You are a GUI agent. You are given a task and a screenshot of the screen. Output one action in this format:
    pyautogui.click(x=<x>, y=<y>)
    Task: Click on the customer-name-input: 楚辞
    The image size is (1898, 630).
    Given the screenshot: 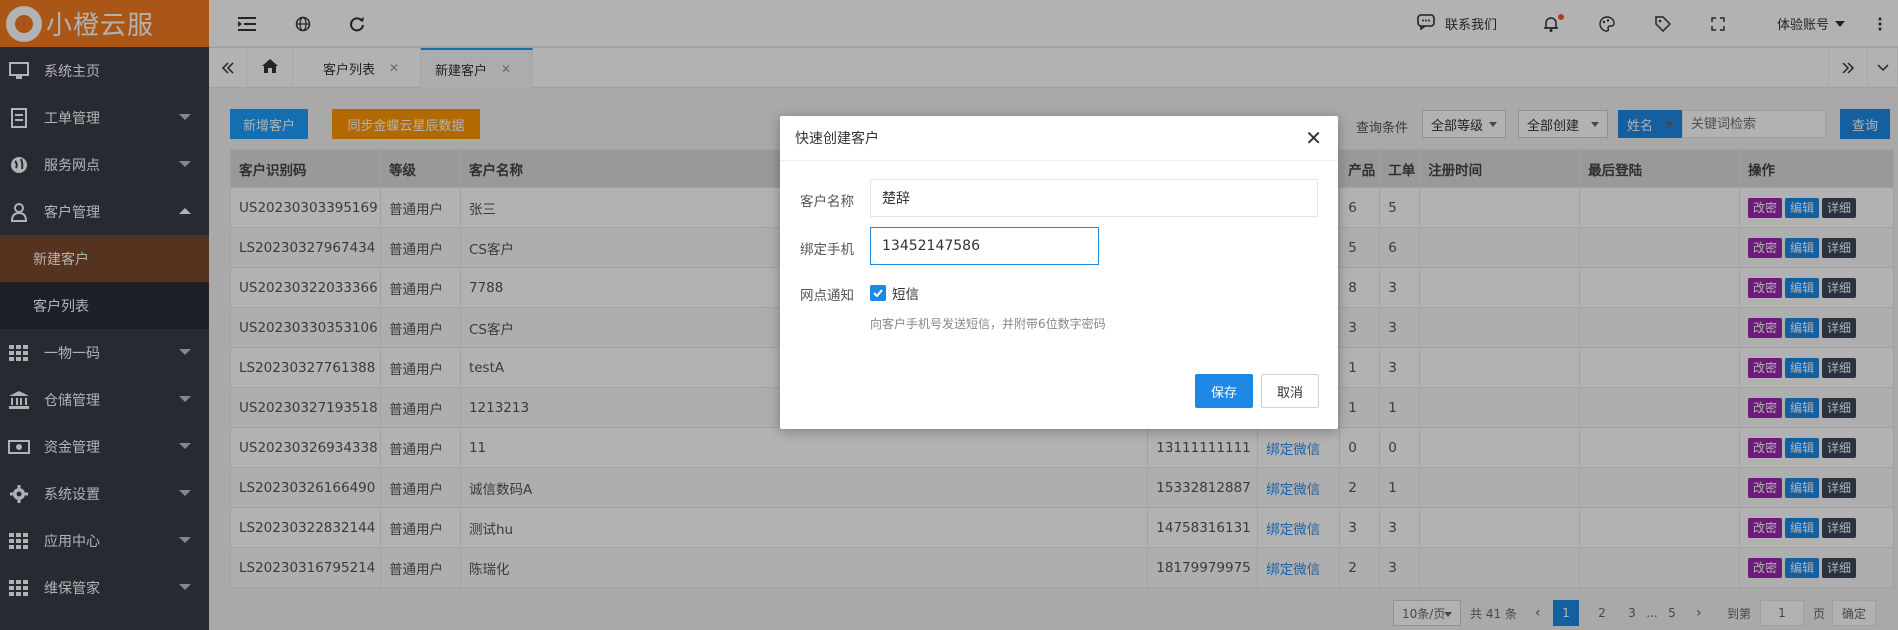 What is the action you would take?
    pyautogui.click(x=1094, y=198)
    